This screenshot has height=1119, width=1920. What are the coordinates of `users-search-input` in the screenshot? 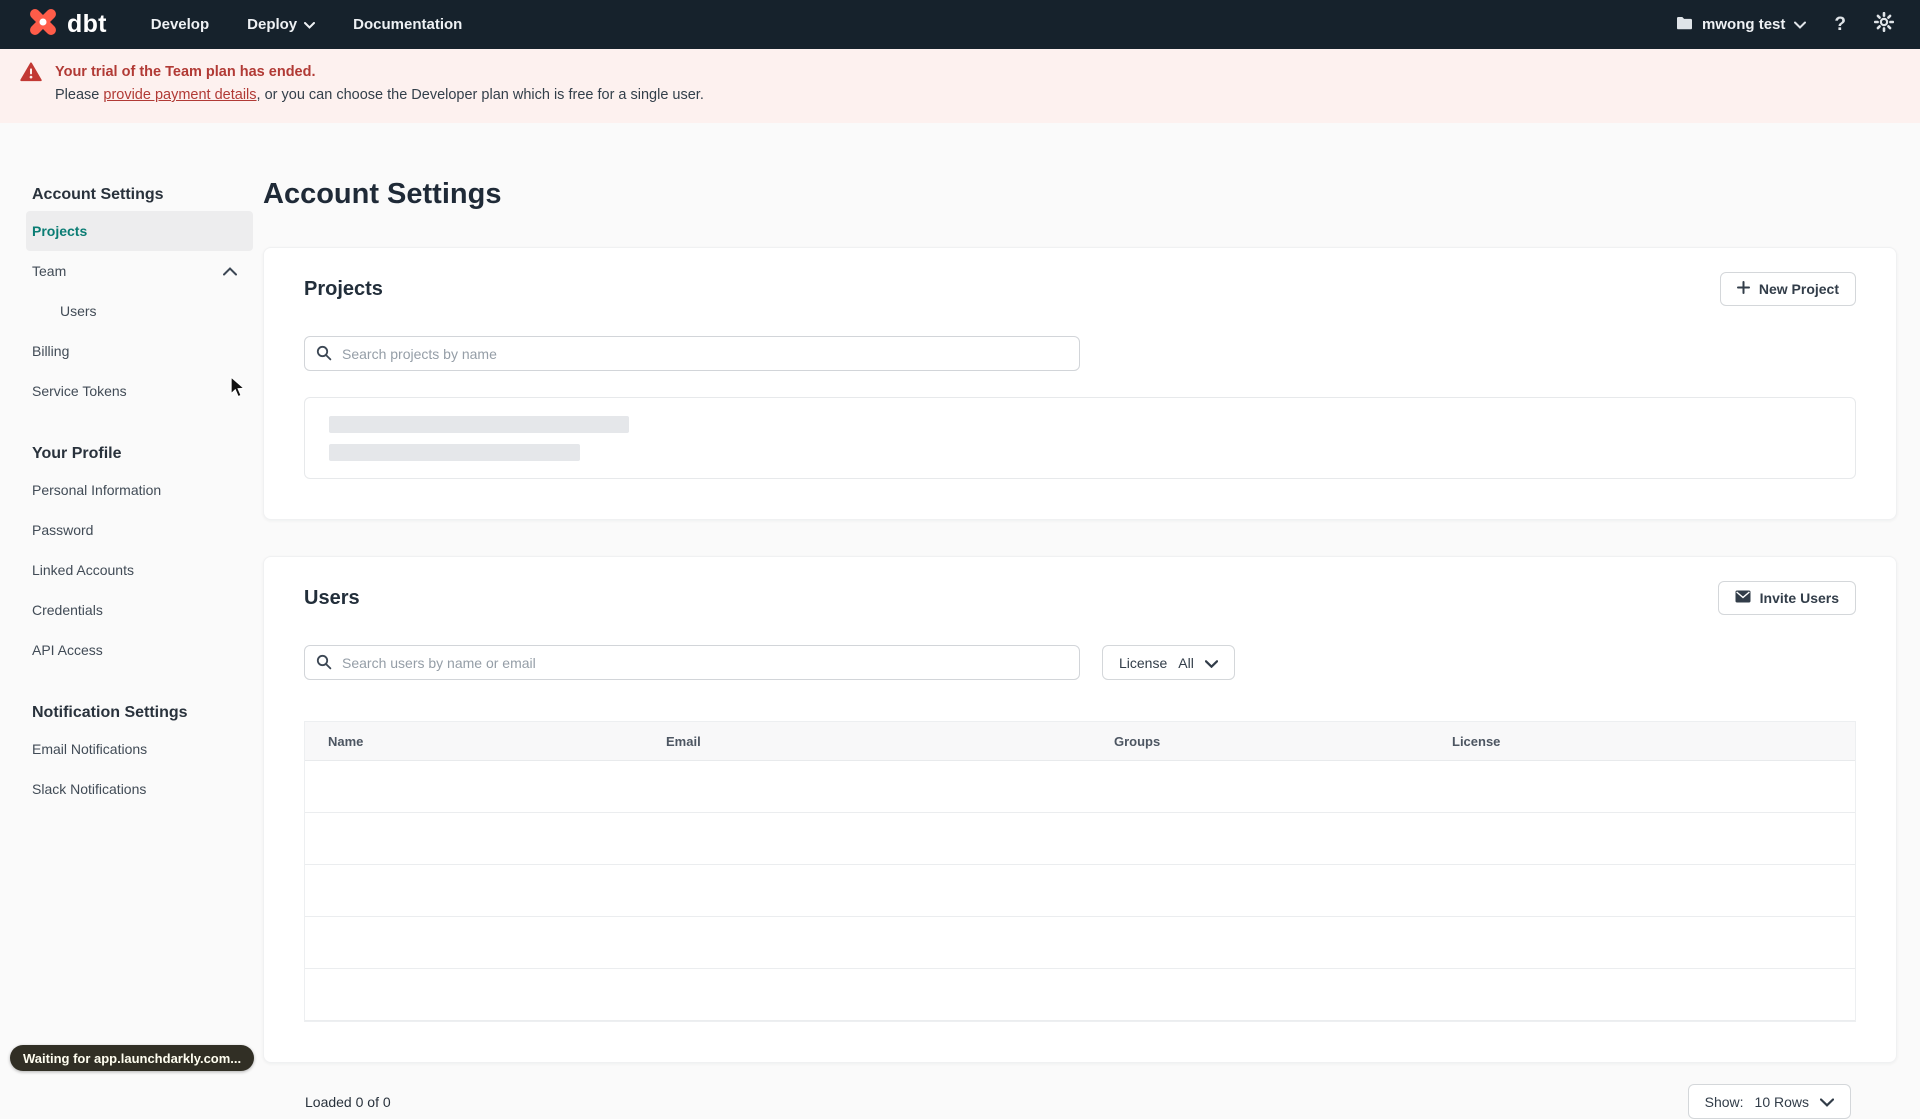 It's located at (692, 662).